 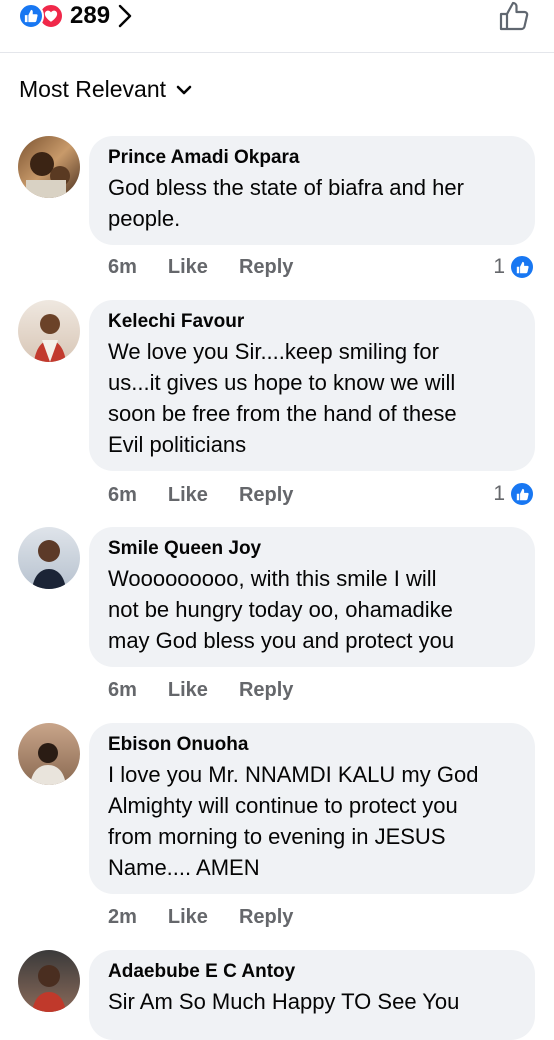 I want to click on like-outline-icon, so click(x=514, y=18).